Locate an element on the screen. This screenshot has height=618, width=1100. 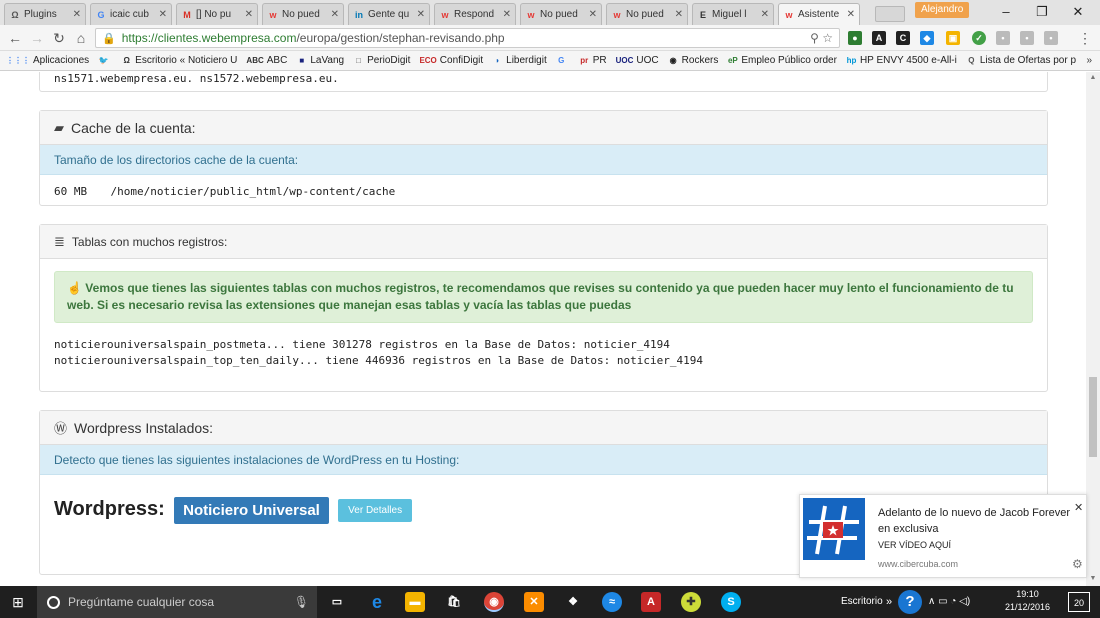
more-bookmarks-icon: » is located at coordinates (1089, 60).